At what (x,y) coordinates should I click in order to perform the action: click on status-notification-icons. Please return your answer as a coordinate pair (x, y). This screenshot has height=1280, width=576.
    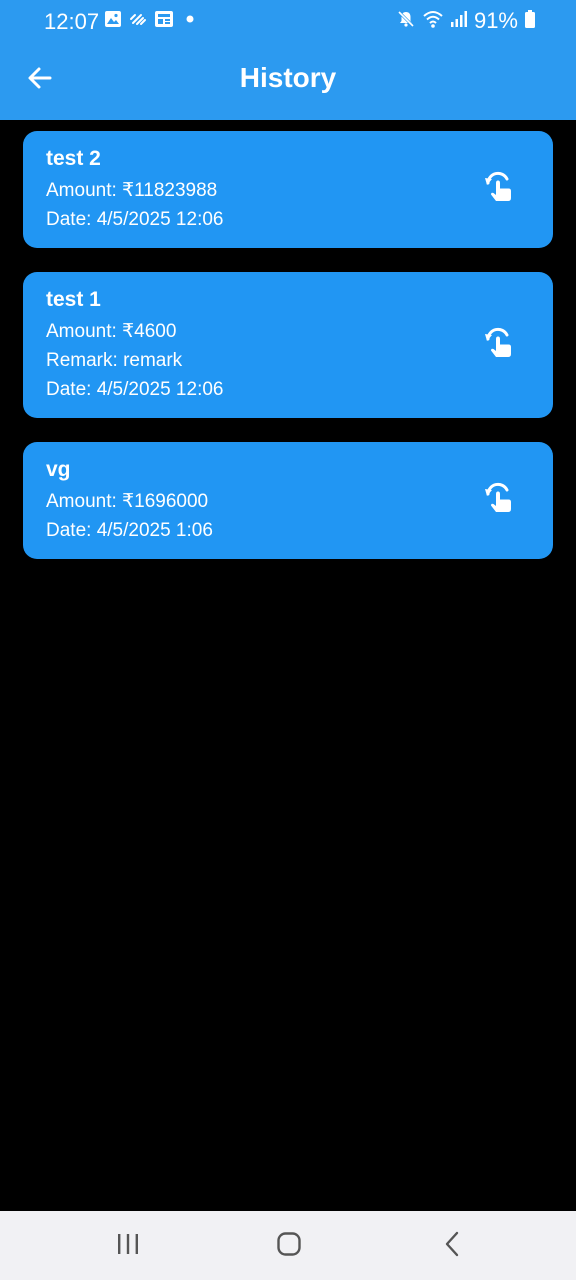
    Looking at the image, I should click on (151, 21).